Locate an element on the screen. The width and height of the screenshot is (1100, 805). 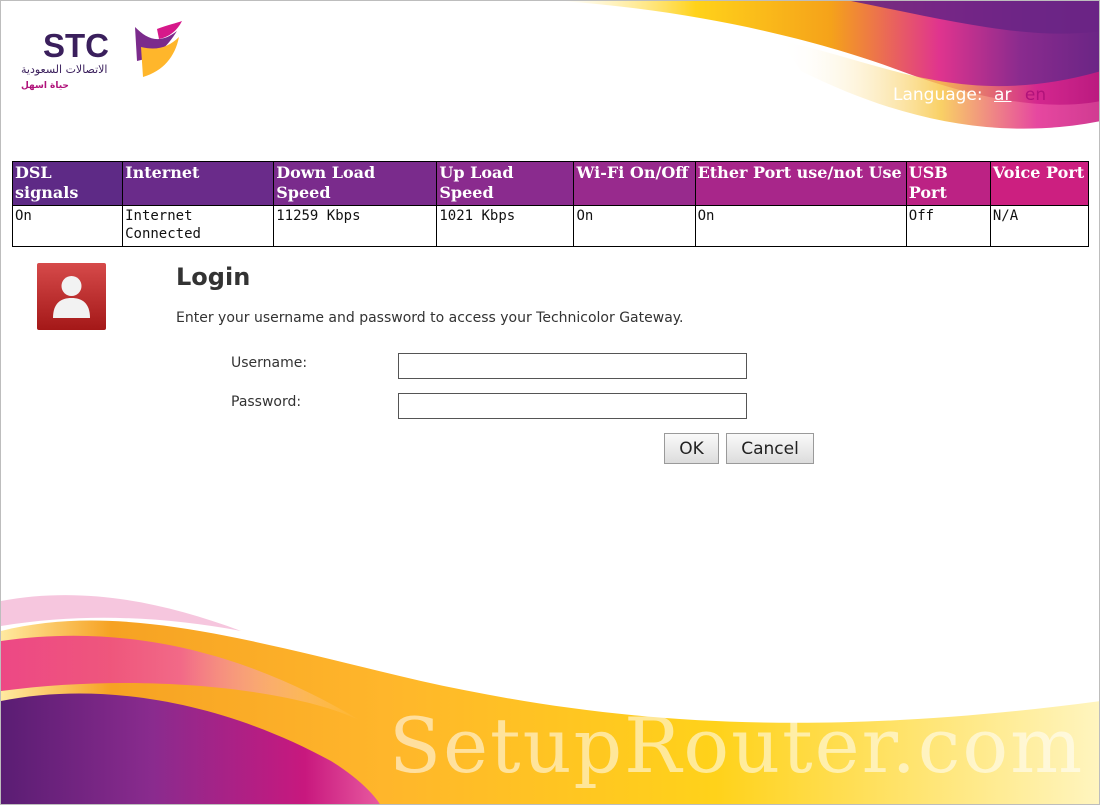
value-upload-speed: 1021 Kbps is located at coordinates (505, 226).